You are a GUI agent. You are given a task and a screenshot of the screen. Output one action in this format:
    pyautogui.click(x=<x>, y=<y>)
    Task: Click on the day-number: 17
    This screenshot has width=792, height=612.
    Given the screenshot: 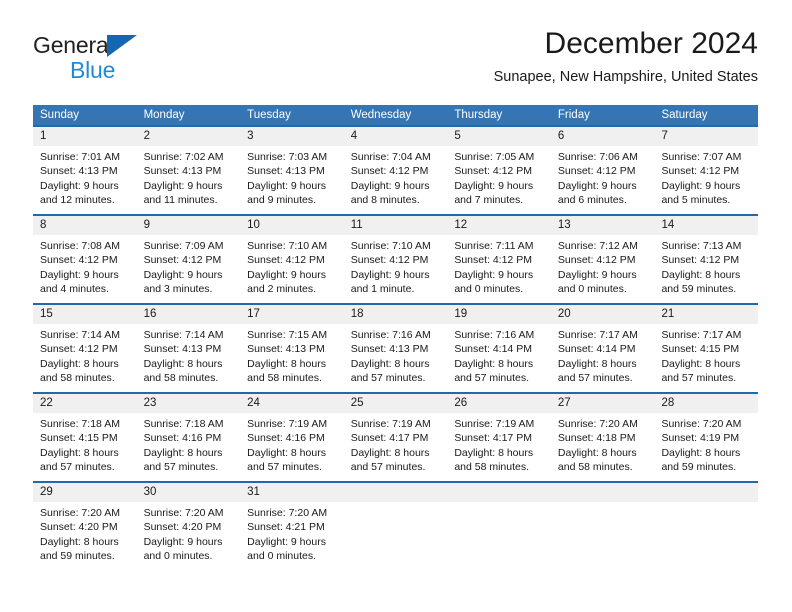 What is the action you would take?
    pyautogui.click(x=292, y=314)
    